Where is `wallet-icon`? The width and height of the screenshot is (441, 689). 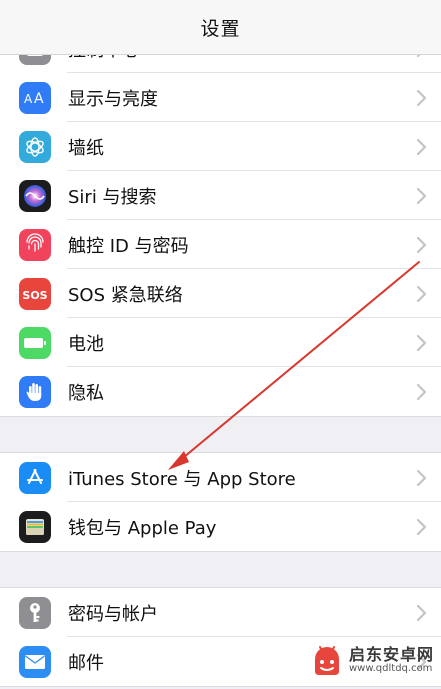
wallet-icon is located at coordinates (35, 526).